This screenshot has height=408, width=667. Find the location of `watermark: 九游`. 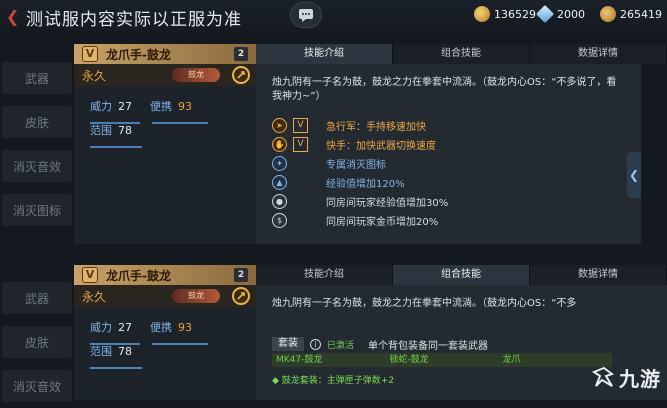

watermark: 九游 is located at coordinates (626, 377).